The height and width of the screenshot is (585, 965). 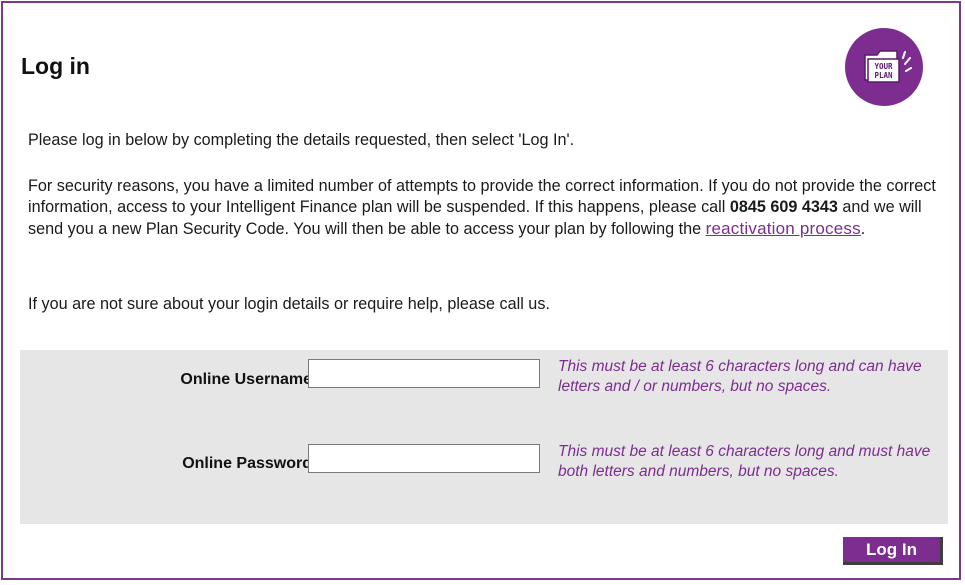 What do you see at coordinates (863, 229) in the screenshot?
I see `security-period: .` at bounding box center [863, 229].